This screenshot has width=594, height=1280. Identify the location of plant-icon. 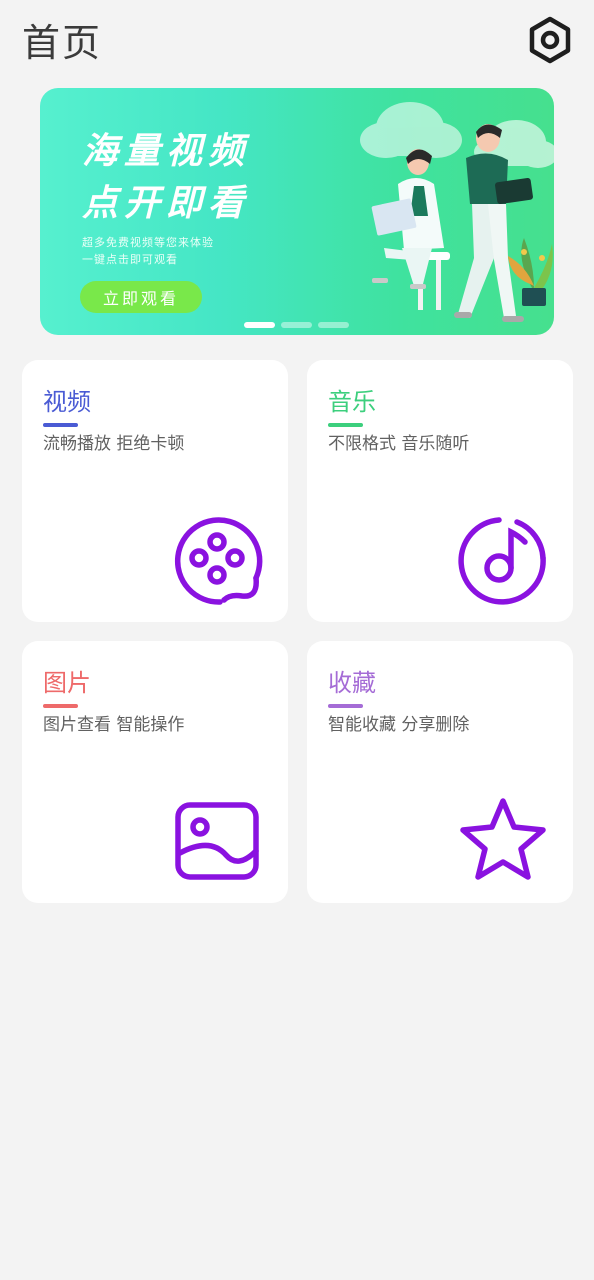
(530, 272).